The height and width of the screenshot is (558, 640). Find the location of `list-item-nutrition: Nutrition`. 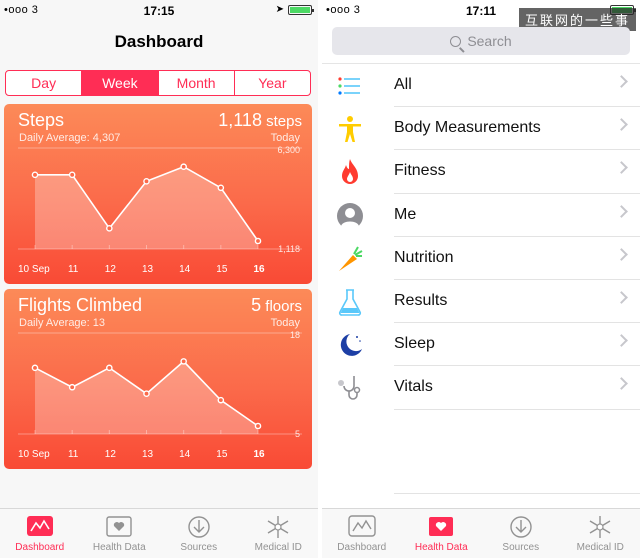

list-item-nutrition: Nutrition is located at coordinates (489, 258).